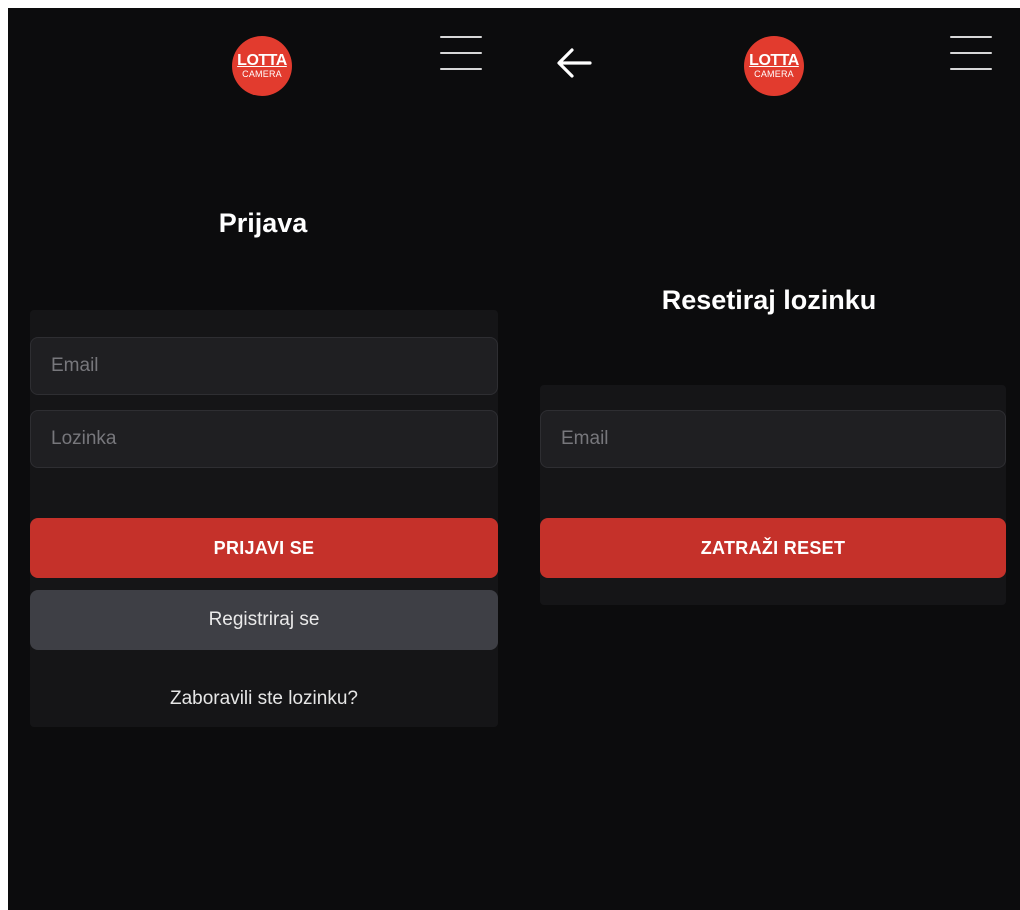 Image resolution: width=1020 pixels, height=910 pixels. What do you see at coordinates (773, 495) in the screenshot?
I see `reset-form-card: Email ZATRAŽI RESET` at bounding box center [773, 495].